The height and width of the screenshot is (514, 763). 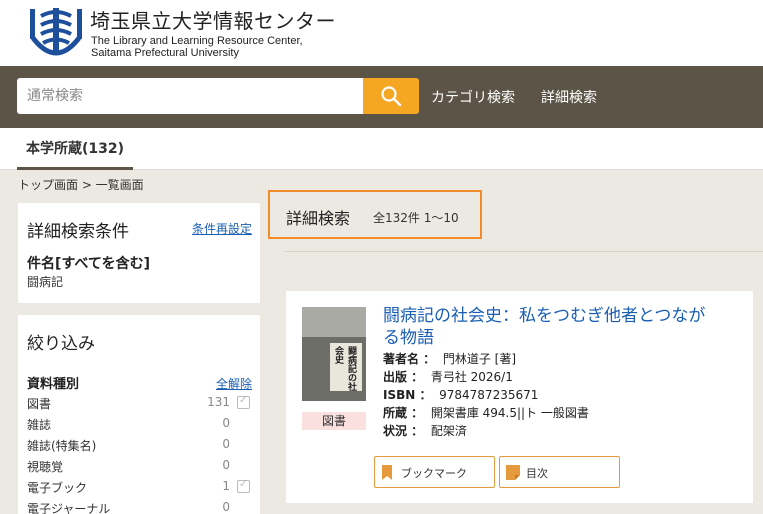 I want to click on reset-conditions-link: 条件再設定, so click(x=222, y=228).